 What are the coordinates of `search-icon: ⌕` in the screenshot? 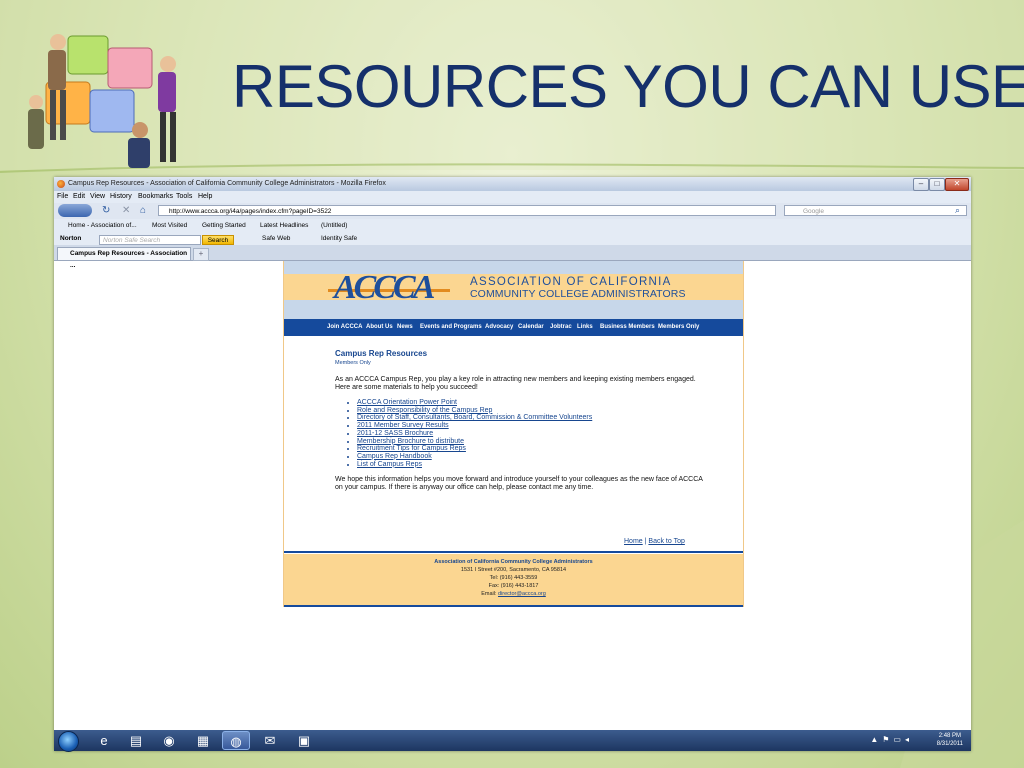 It's located at (957, 210).